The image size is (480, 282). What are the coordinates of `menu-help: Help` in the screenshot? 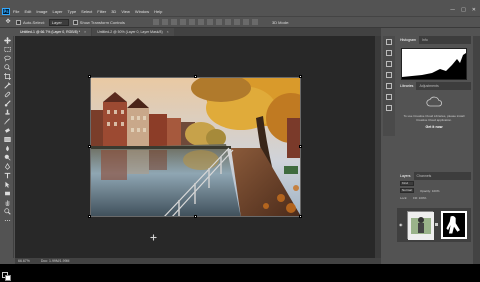 It's located at (158, 11).